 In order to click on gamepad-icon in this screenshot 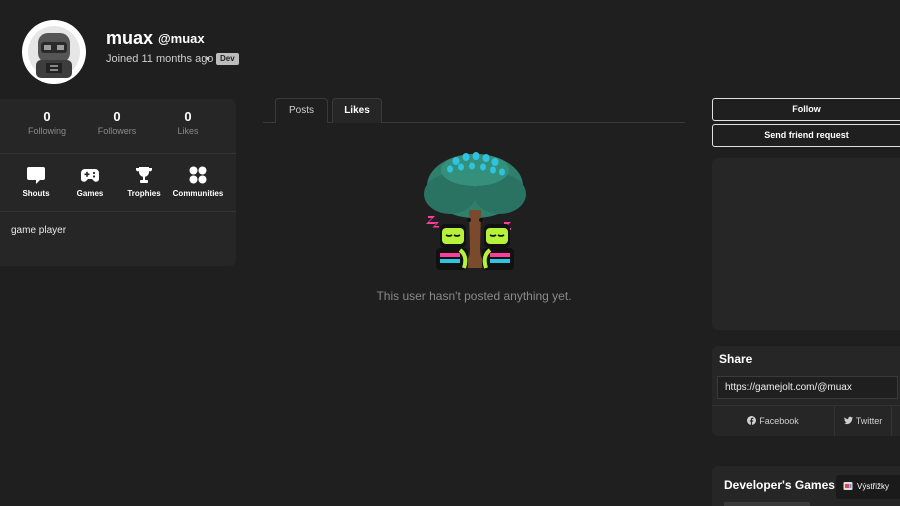, I will do `click(90, 175)`.